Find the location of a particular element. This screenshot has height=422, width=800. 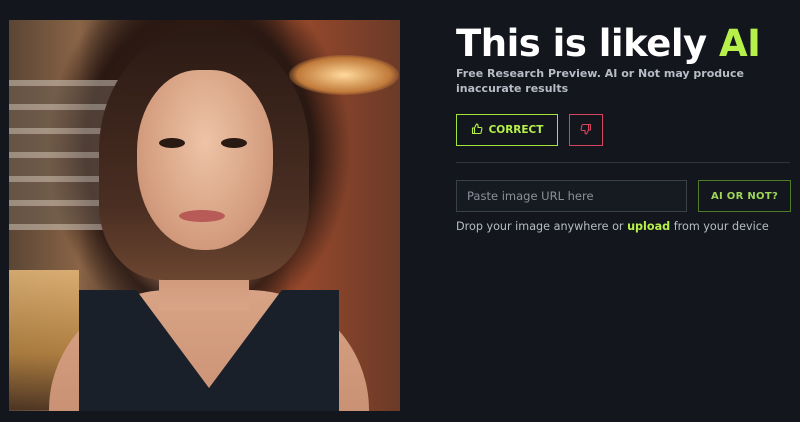

thumbs-up-icon is located at coordinates (477, 130).